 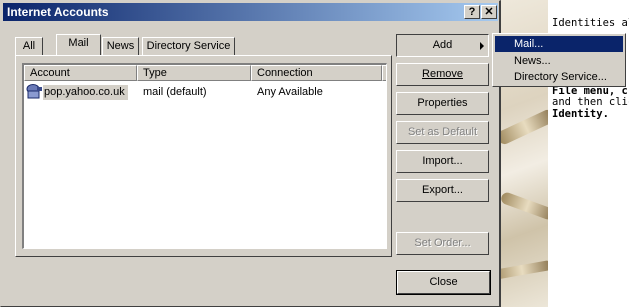 I want to click on add-button: Add, so click(x=442, y=45).